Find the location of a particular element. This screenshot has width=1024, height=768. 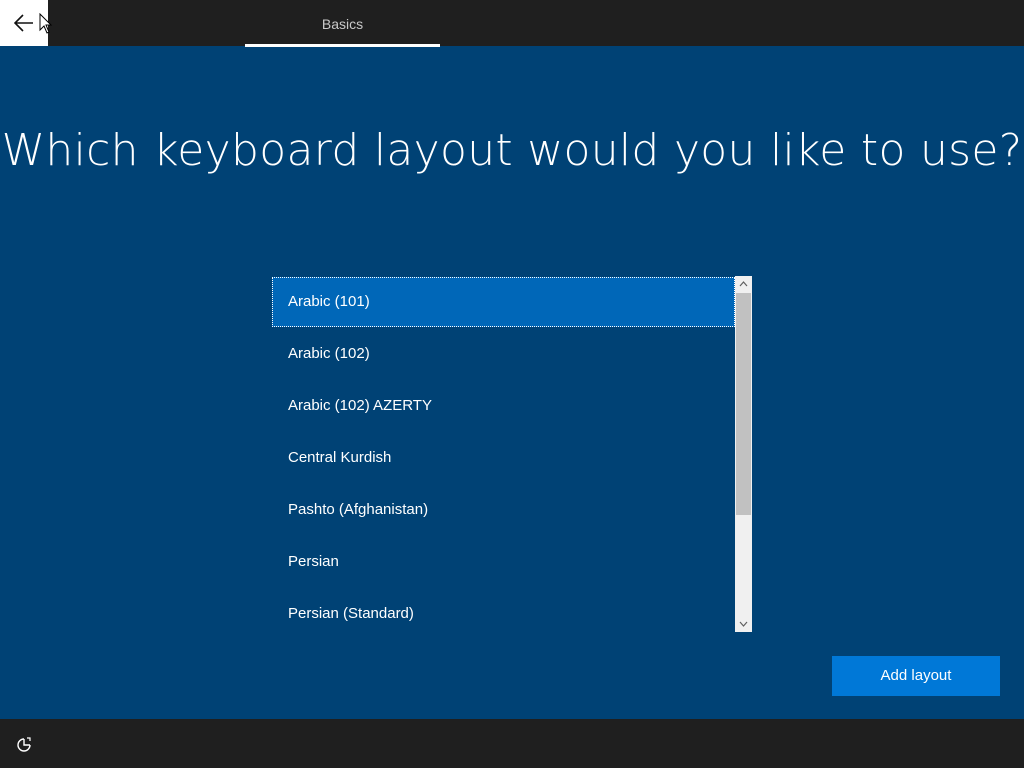

scroll-down-button is located at coordinates (743, 624).